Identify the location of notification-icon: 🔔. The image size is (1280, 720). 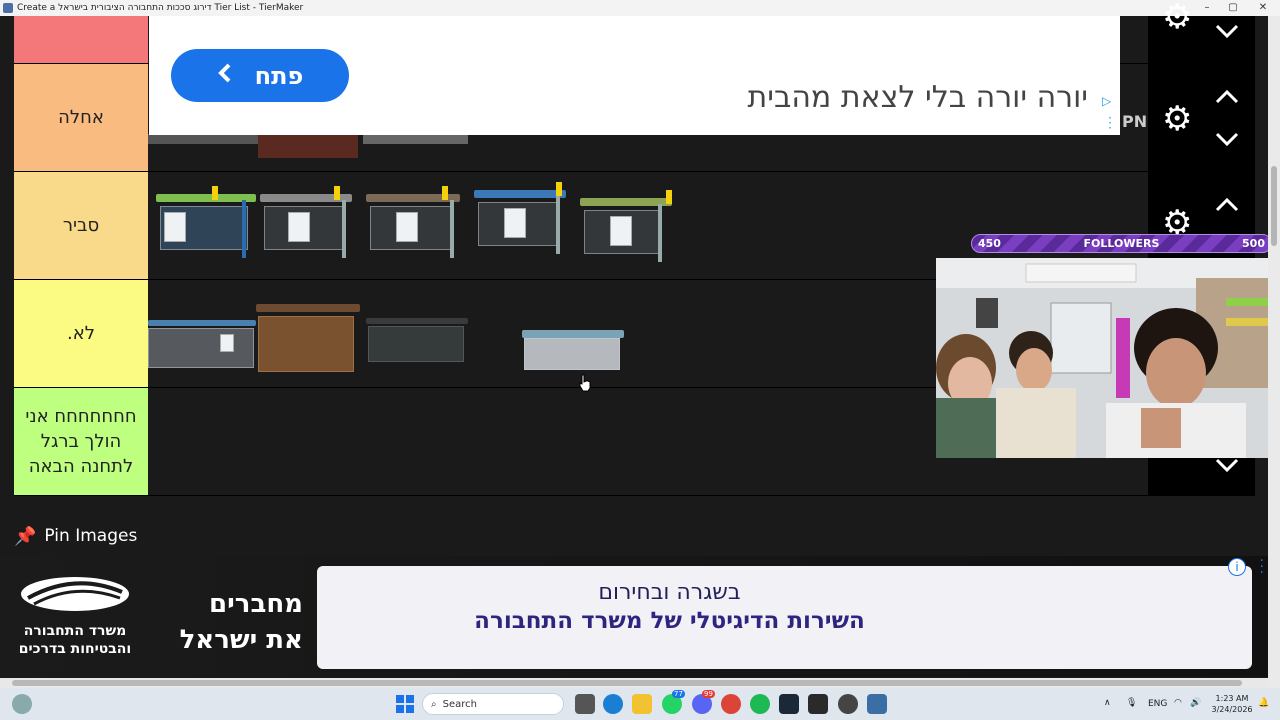
(1263, 703).